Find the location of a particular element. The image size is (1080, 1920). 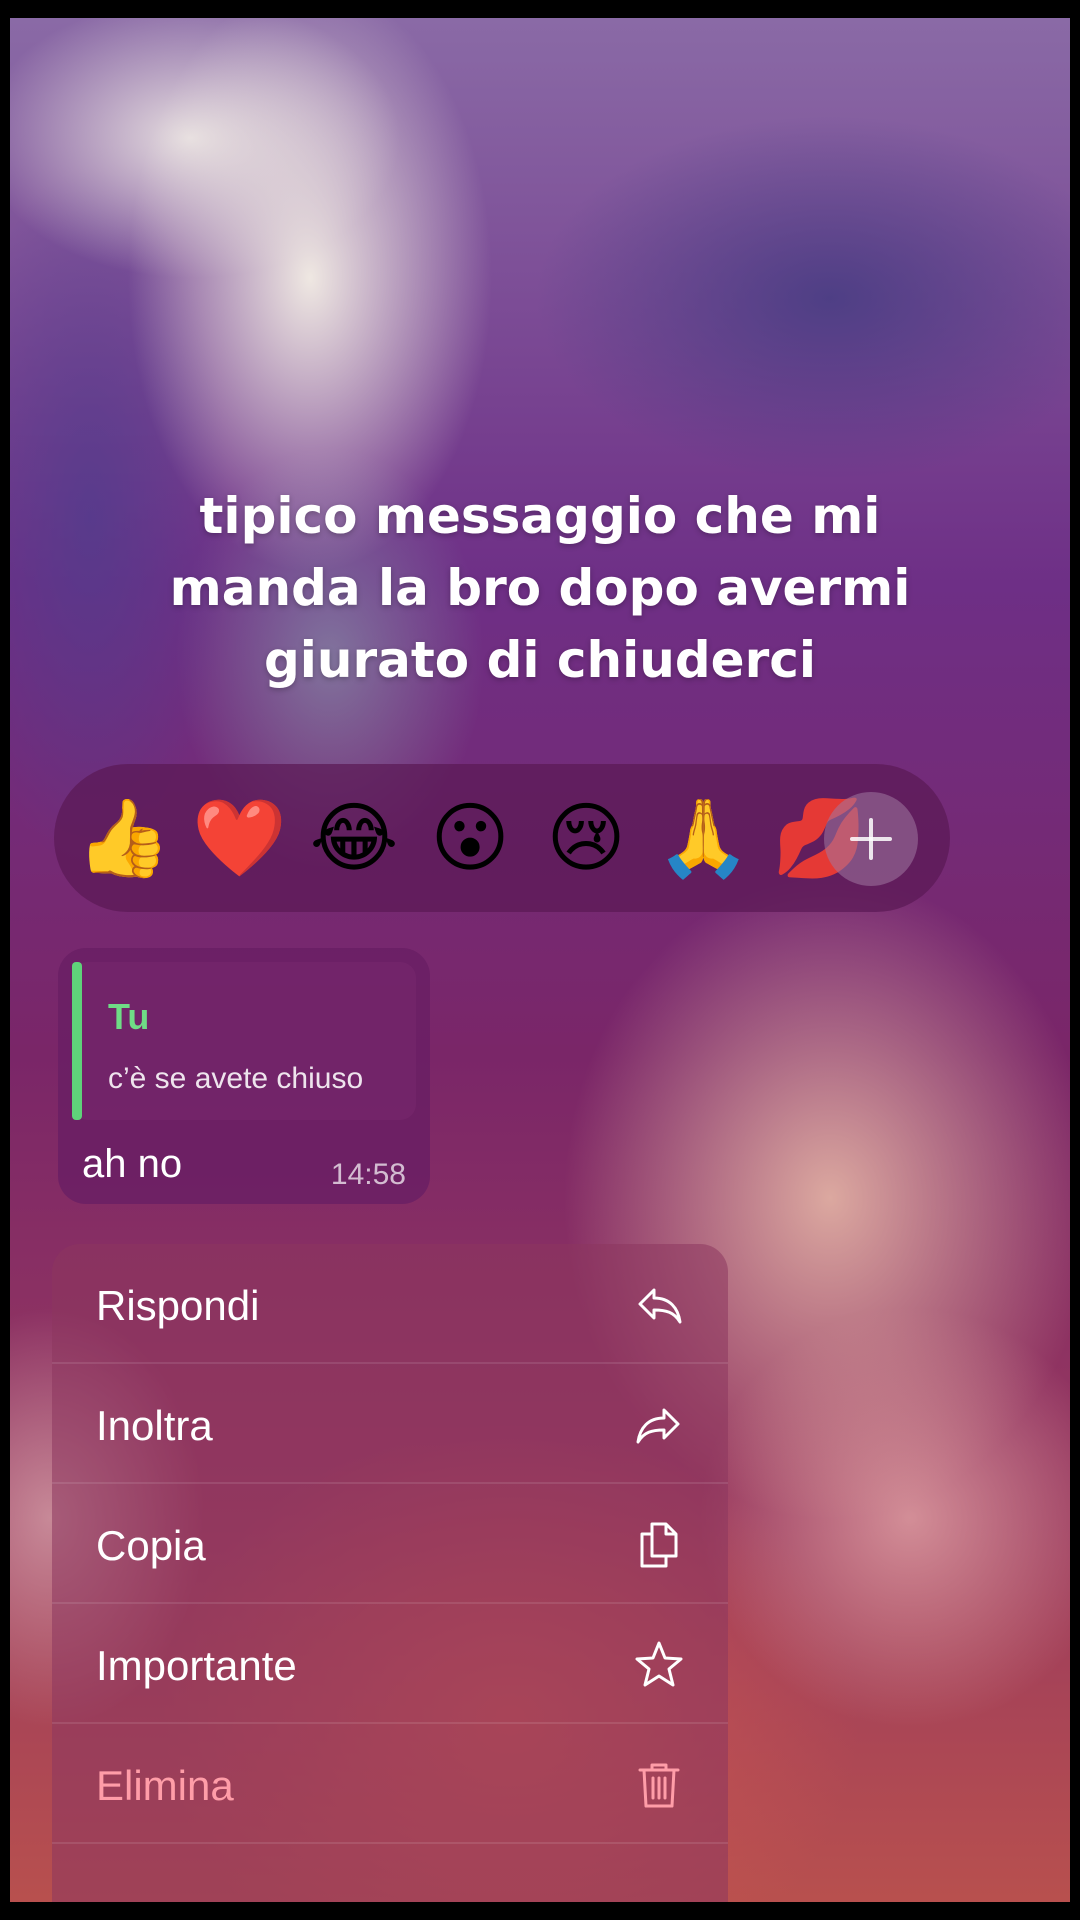

menu-item-reply: Rispondi is located at coordinates (390, 1304).